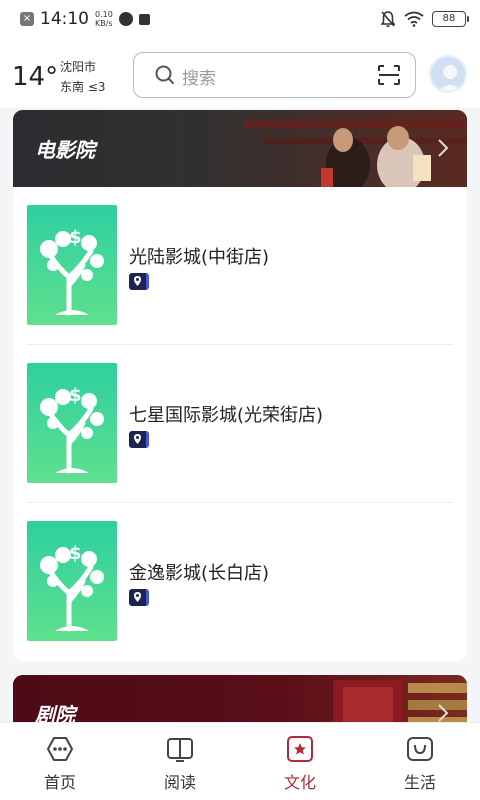 The width and height of the screenshot is (480, 800). I want to click on app-header: 14° 沈阳市 东南 ≤3 搜索, so click(240, 73).